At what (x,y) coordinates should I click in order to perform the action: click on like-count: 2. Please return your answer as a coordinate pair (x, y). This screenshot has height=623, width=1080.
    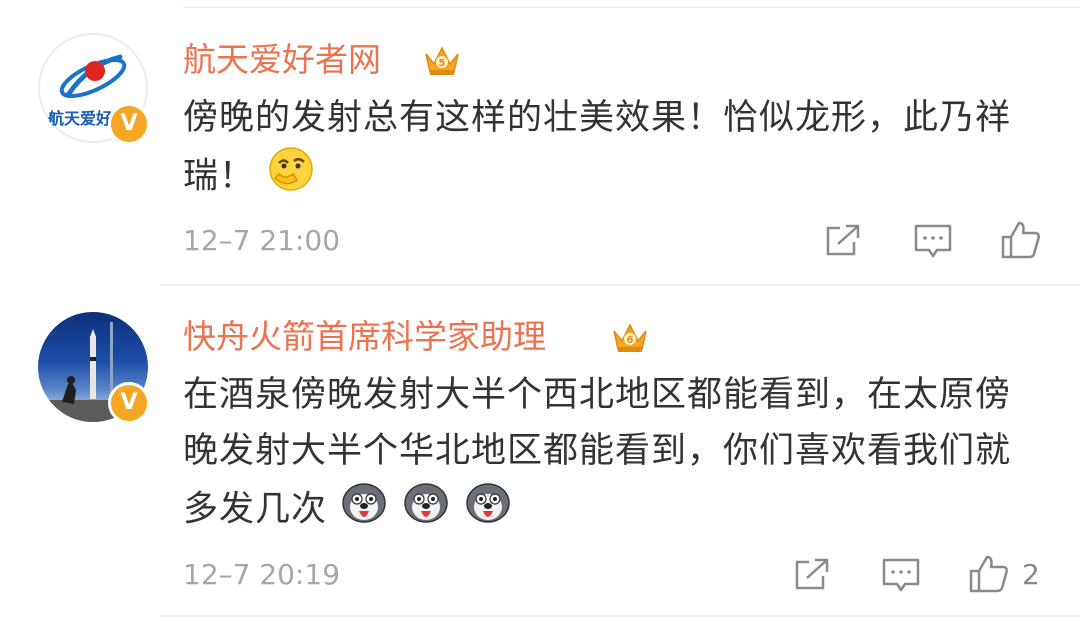
    Looking at the image, I should click on (1031, 574).